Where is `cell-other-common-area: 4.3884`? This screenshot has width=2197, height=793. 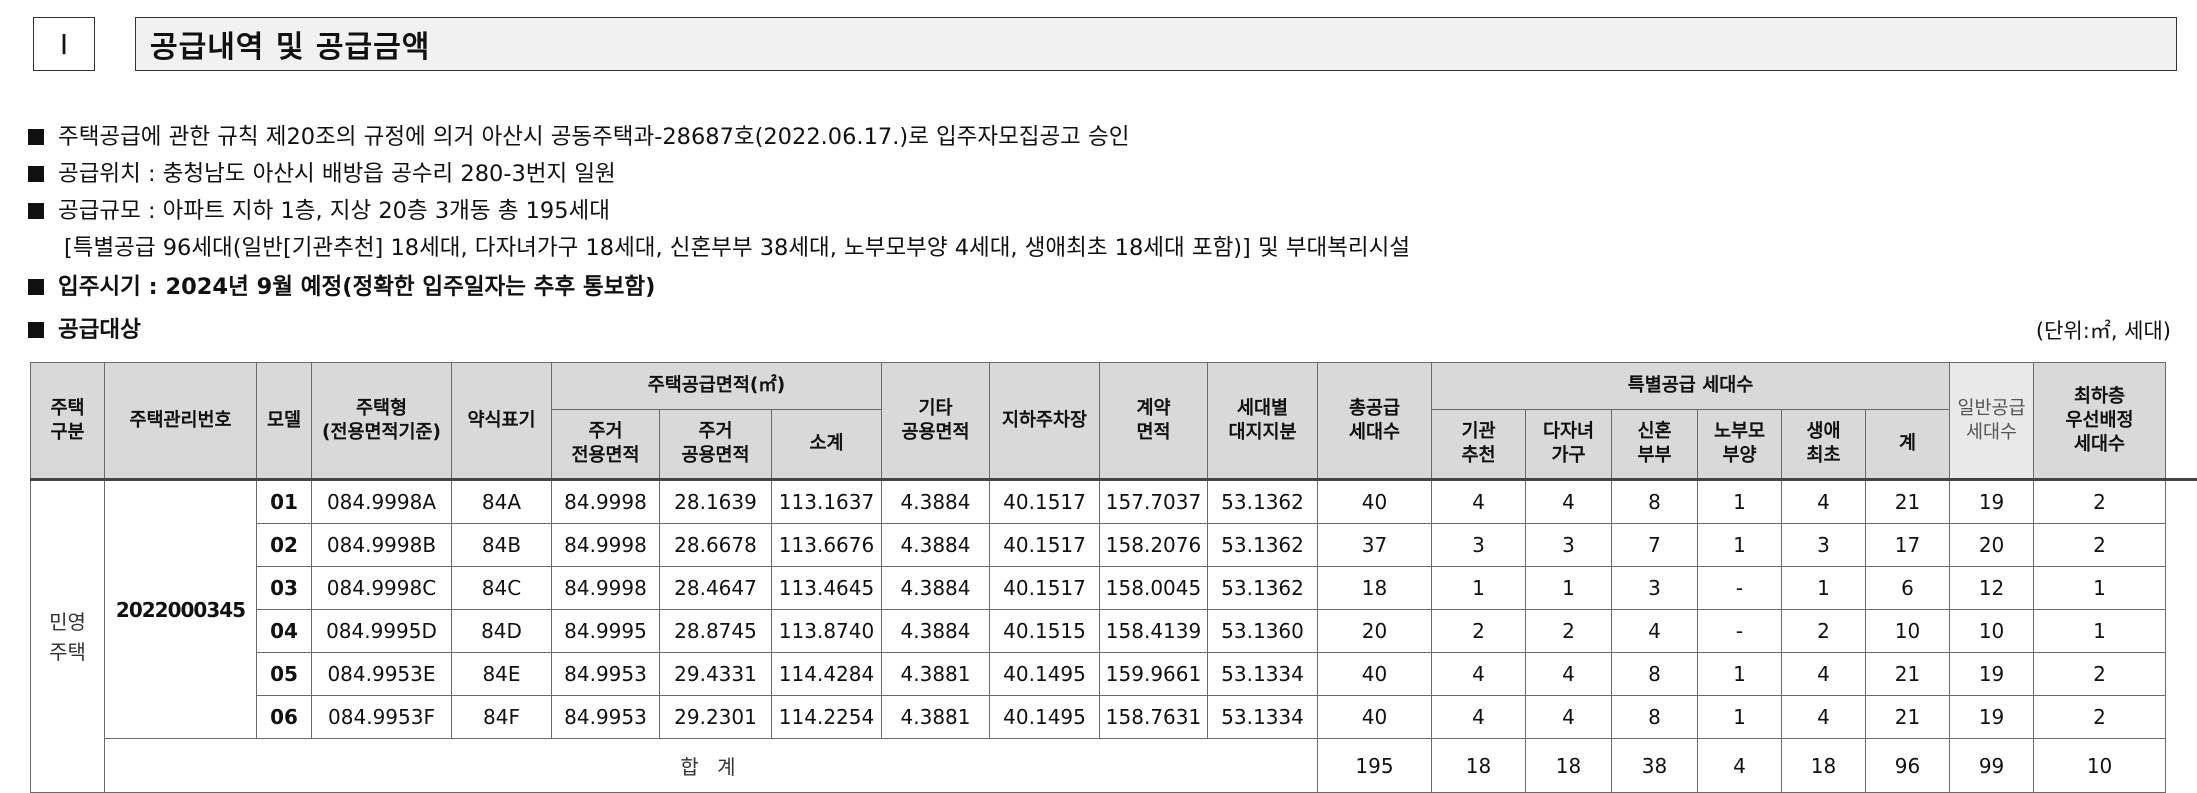
cell-other-common-area: 4.3884 is located at coordinates (936, 545).